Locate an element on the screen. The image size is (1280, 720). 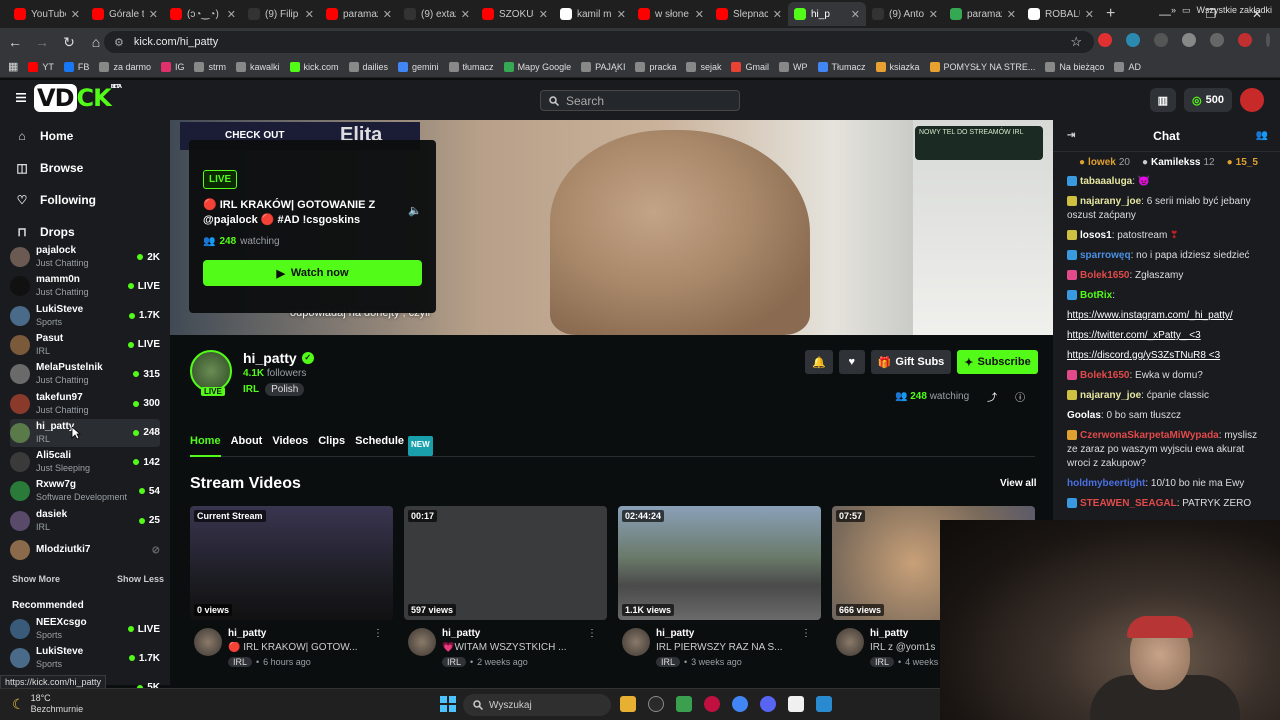
bookmark-item: Gmail is located at coordinates (750, 66).